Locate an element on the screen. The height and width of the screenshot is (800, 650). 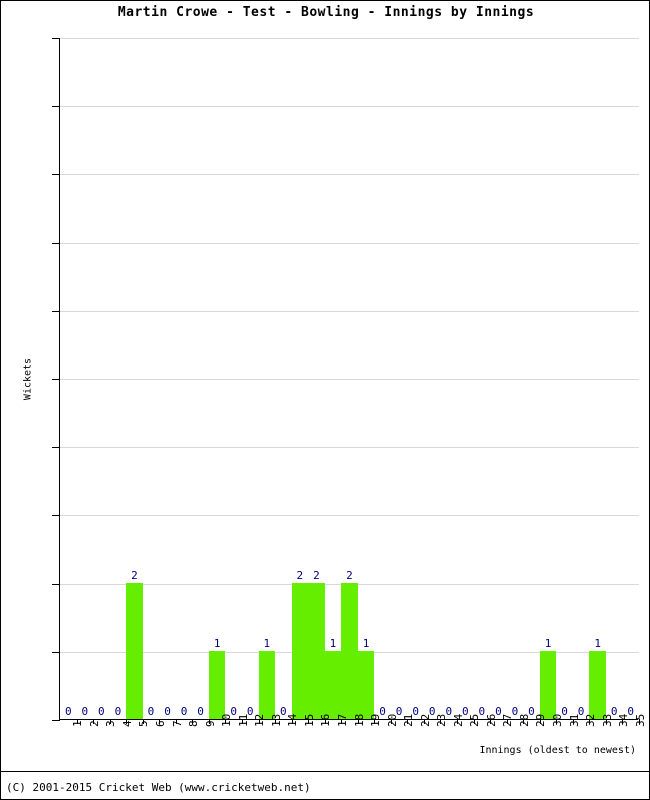
x-axis-tick-label: 10 is located at coordinates (227, 720).